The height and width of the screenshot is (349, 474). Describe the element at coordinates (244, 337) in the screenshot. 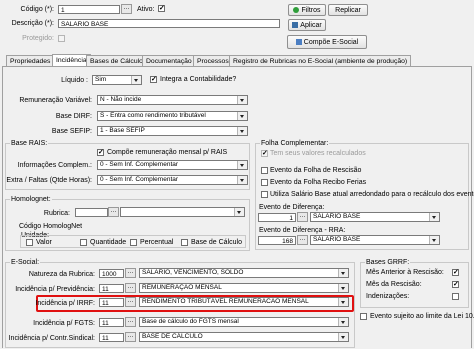

I see `incidencia-sindical-select: BASE DE CÁLCULO` at that location.